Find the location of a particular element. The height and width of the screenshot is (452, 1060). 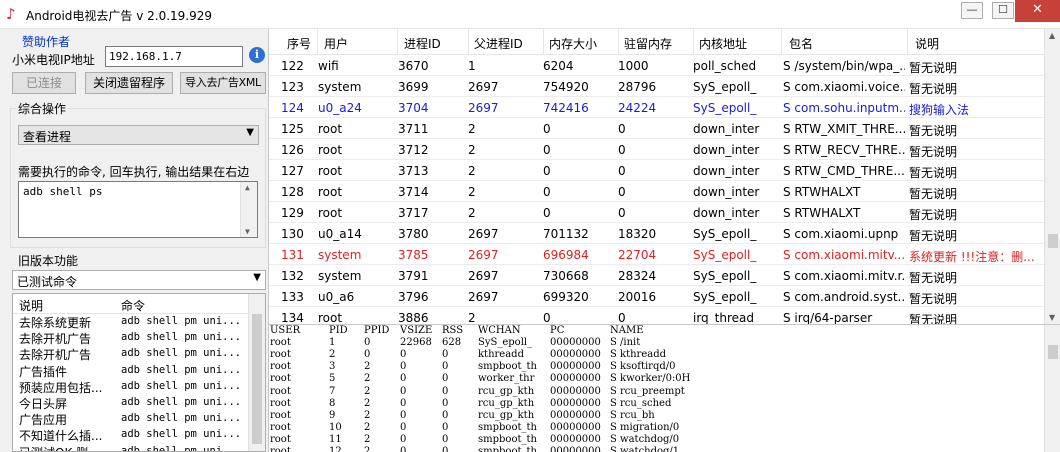

cell-user: root is located at coordinates (330, 171).